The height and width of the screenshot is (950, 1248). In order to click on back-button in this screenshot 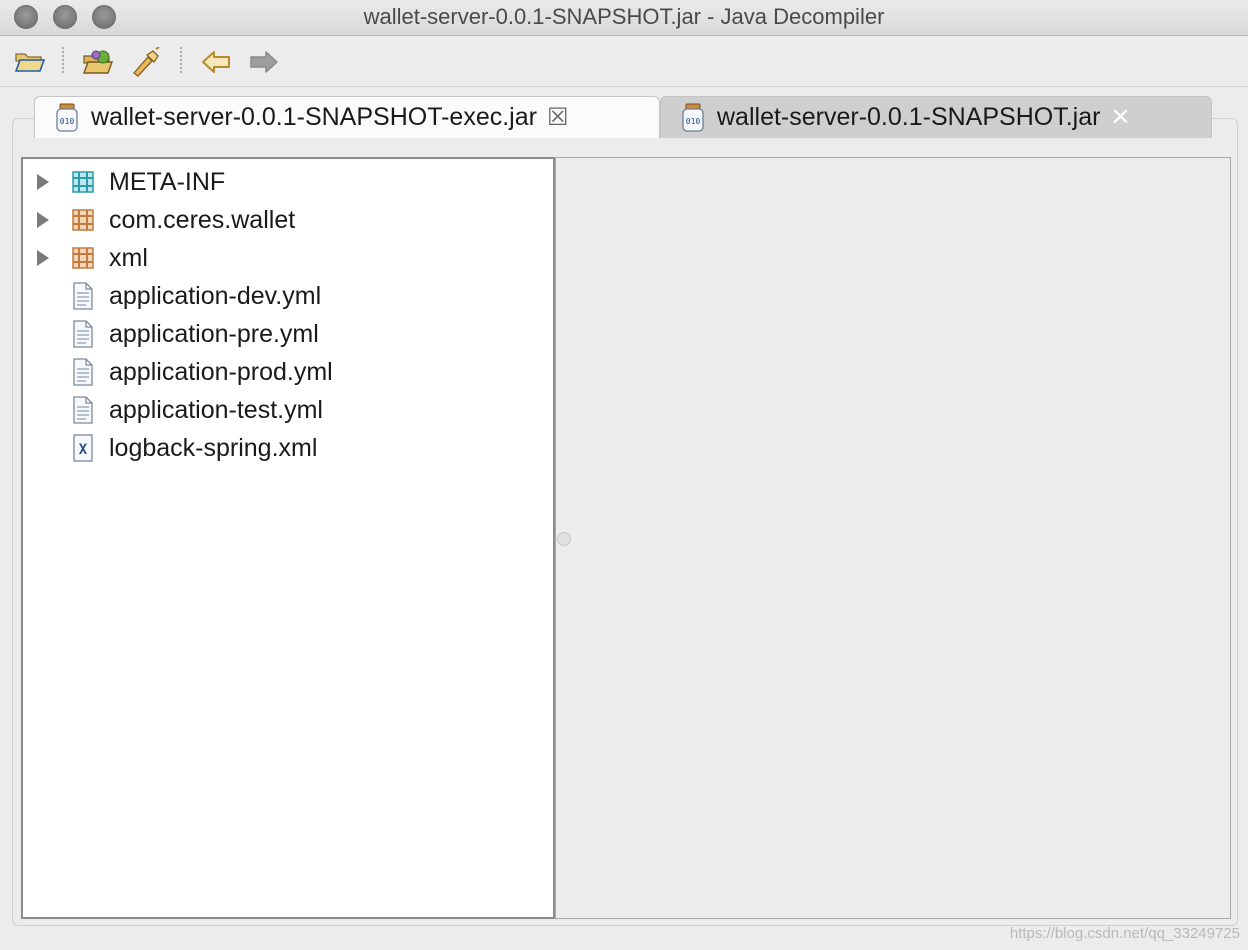, I will do `click(216, 62)`.